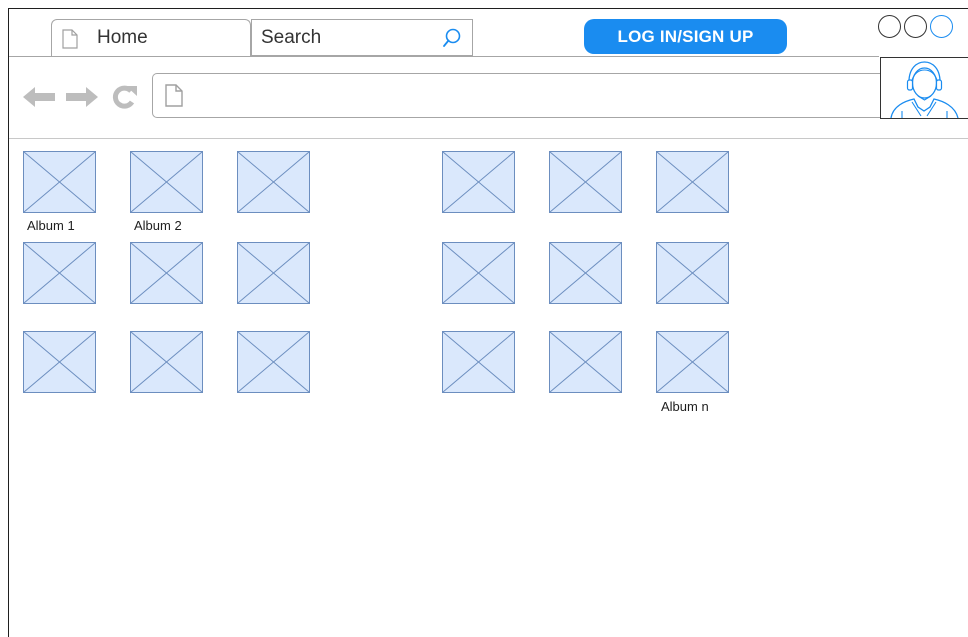  I want to click on forward-arrow-icon, so click(81, 99).